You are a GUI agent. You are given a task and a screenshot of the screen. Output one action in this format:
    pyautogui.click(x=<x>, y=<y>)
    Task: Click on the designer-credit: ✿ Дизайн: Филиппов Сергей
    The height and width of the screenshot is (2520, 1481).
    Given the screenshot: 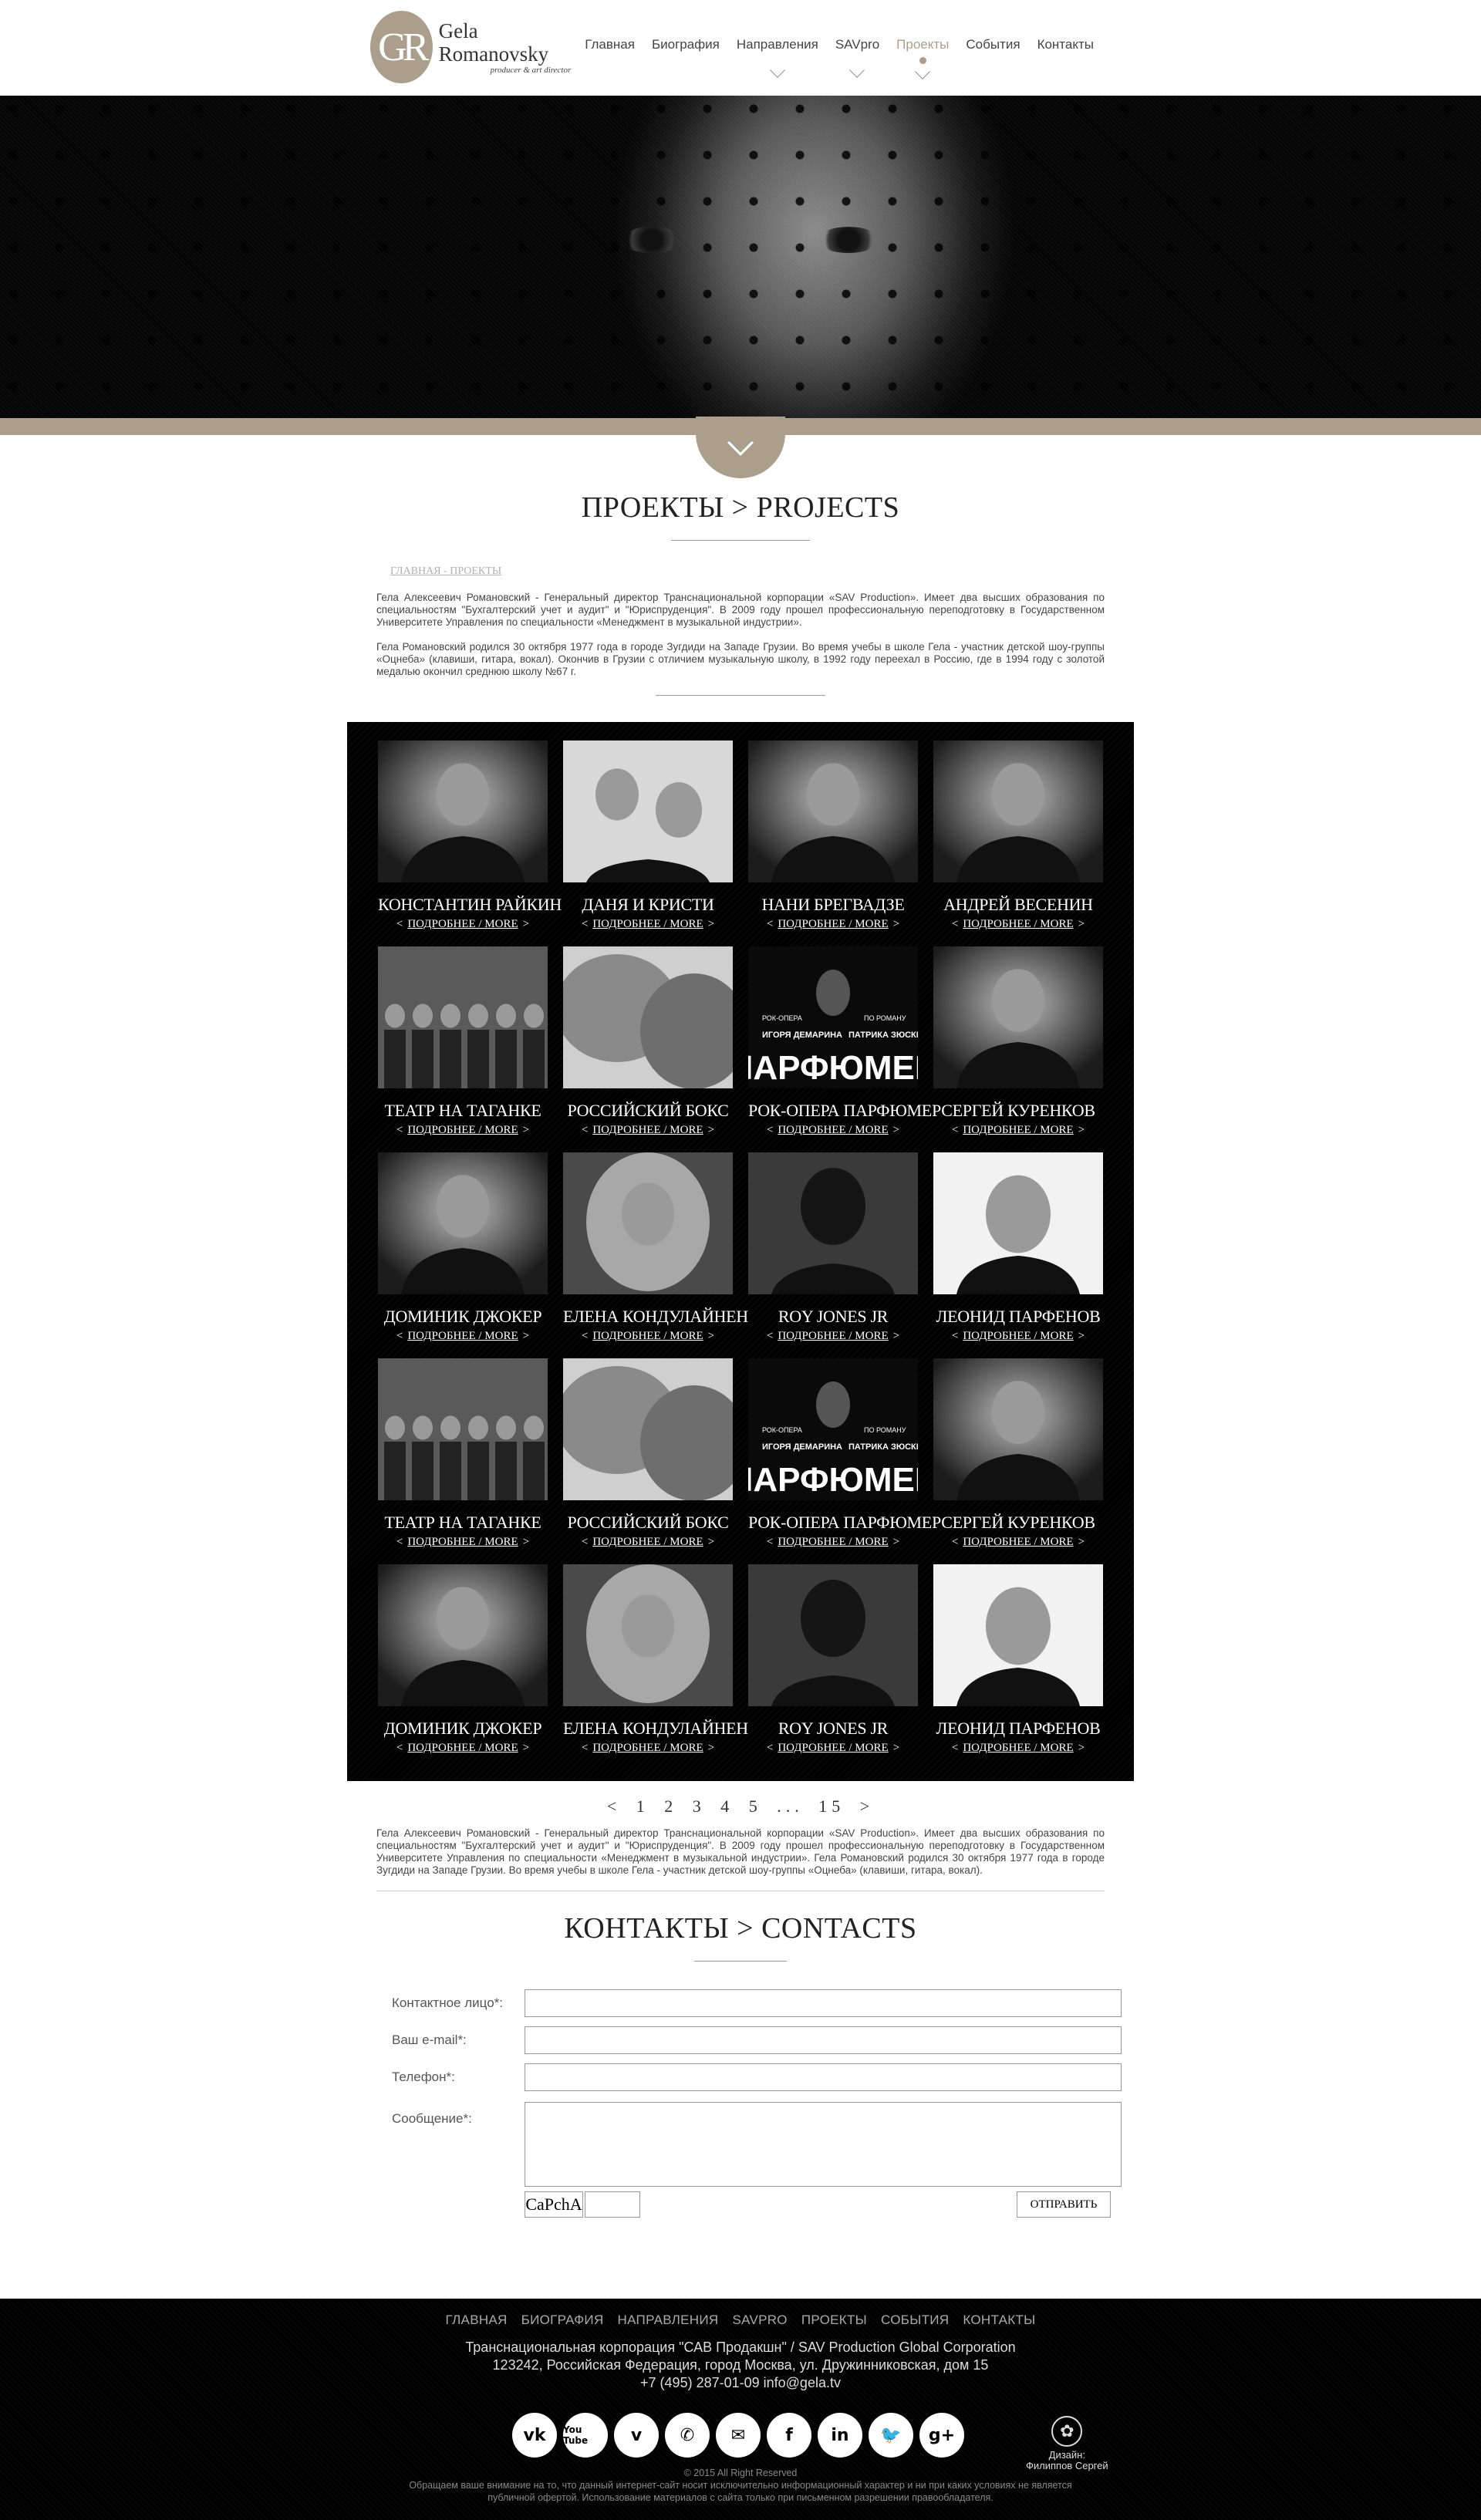 What is the action you would take?
    pyautogui.click(x=1067, y=2444)
    